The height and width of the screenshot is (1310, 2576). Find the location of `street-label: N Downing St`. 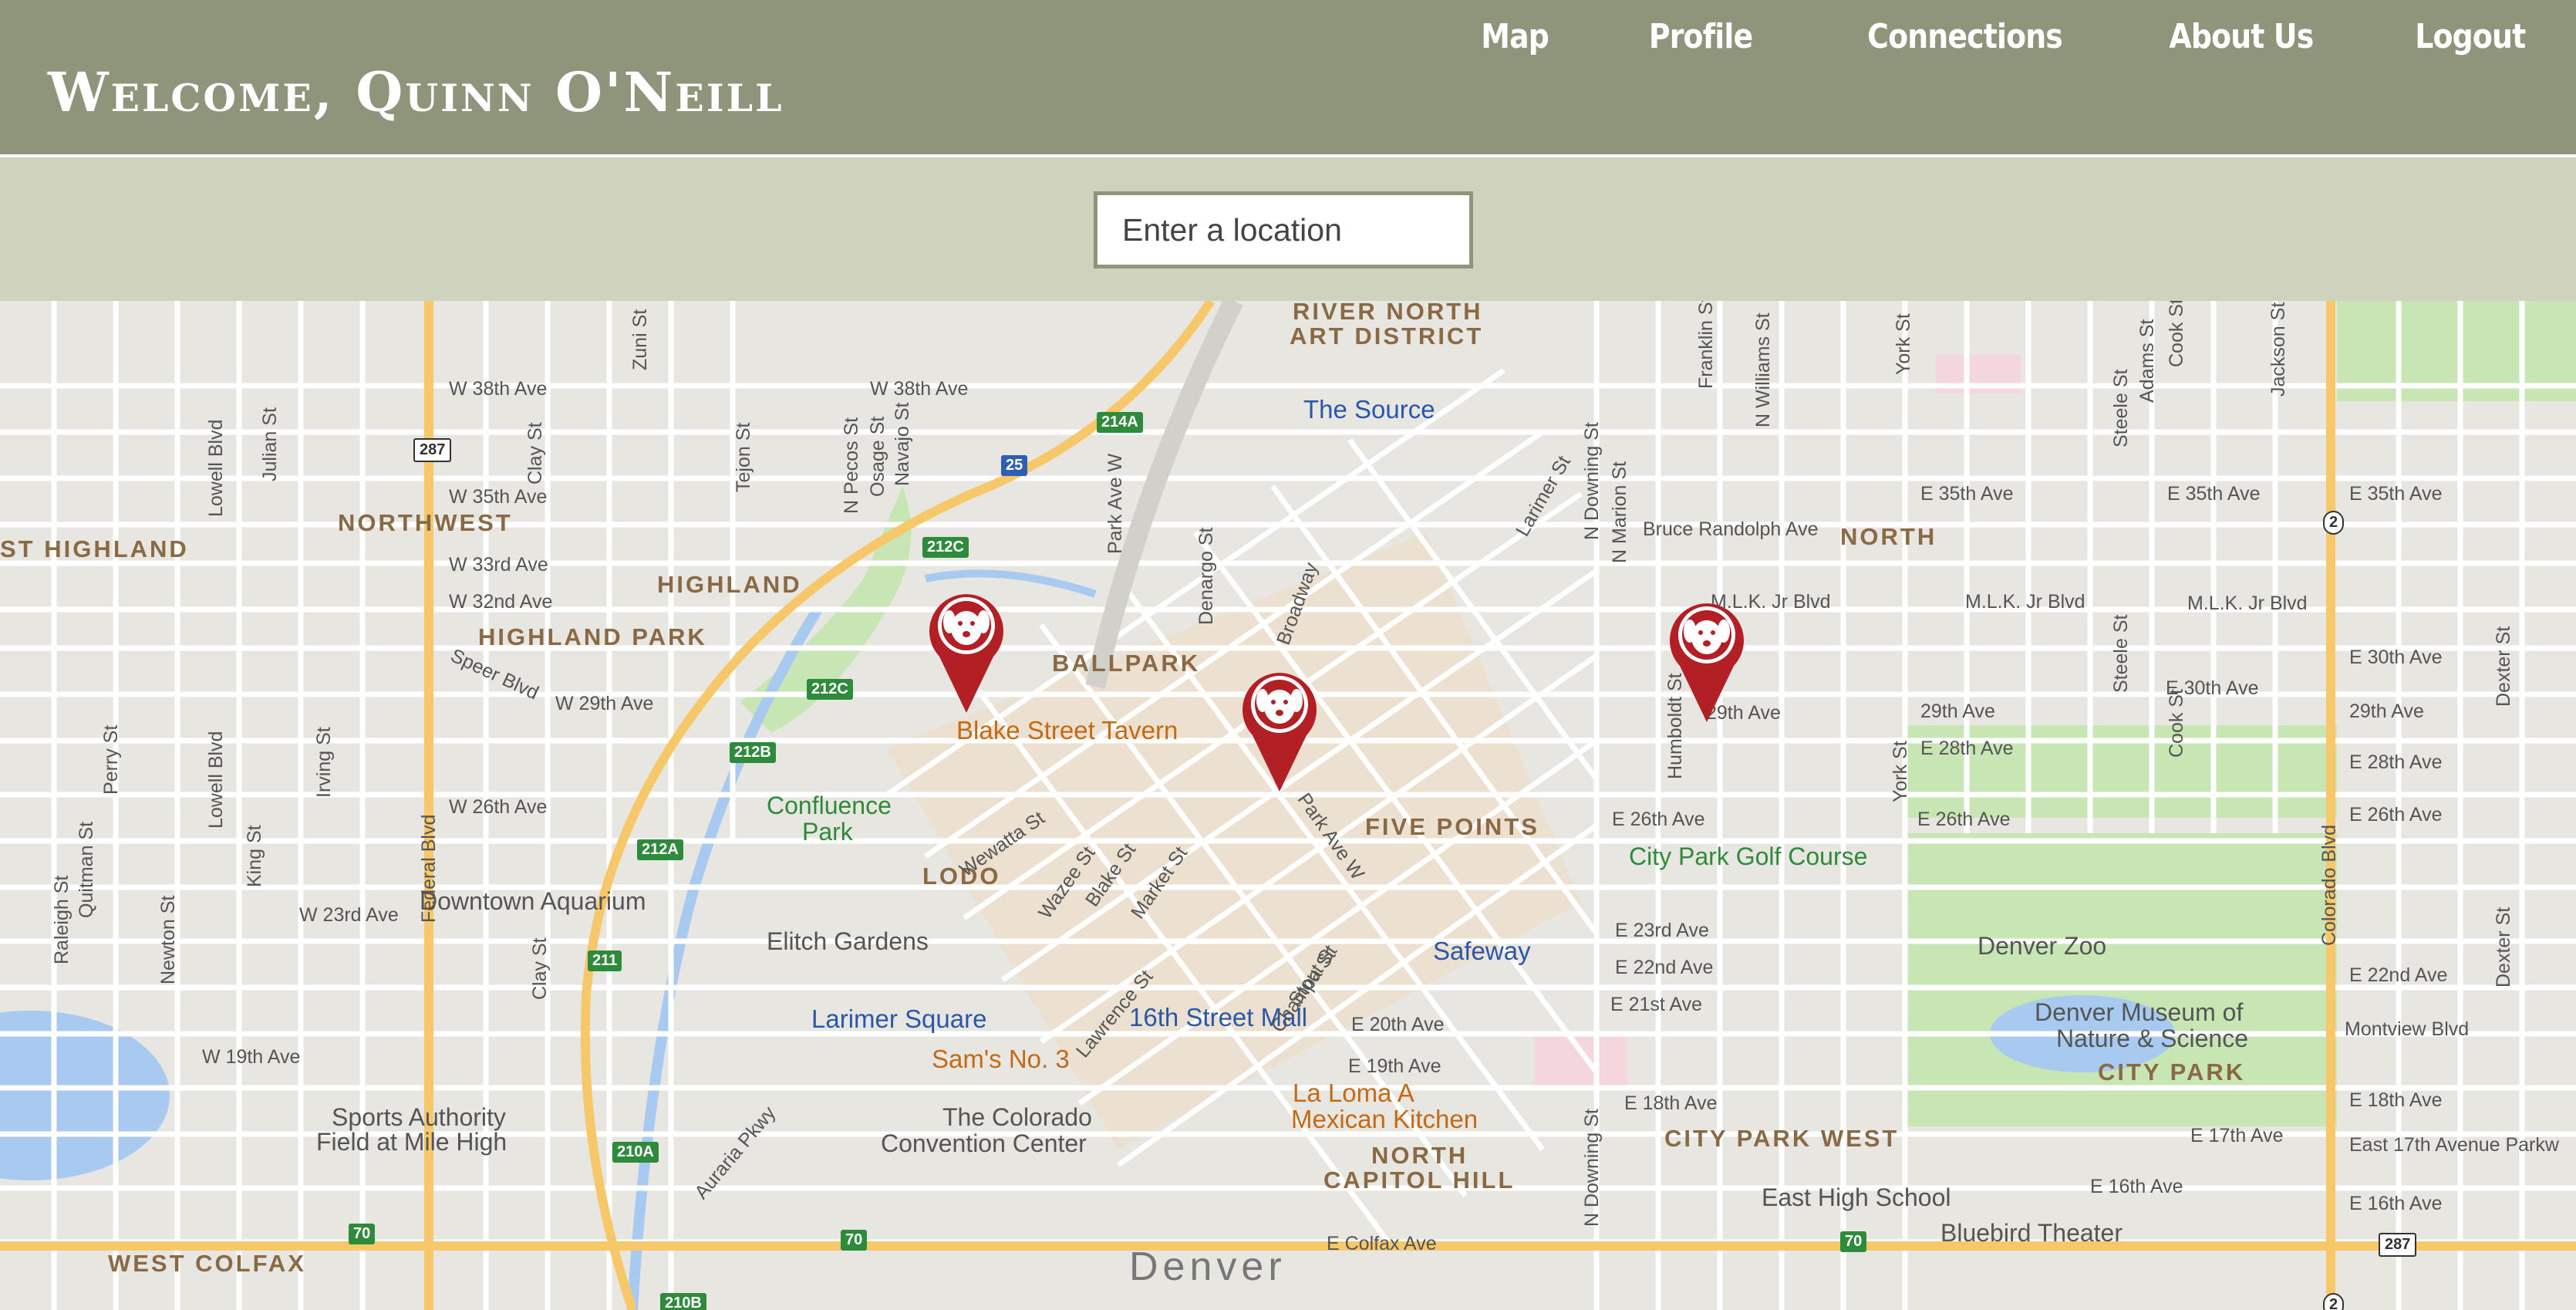

street-label: N Downing St is located at coordinates (1592, 481).